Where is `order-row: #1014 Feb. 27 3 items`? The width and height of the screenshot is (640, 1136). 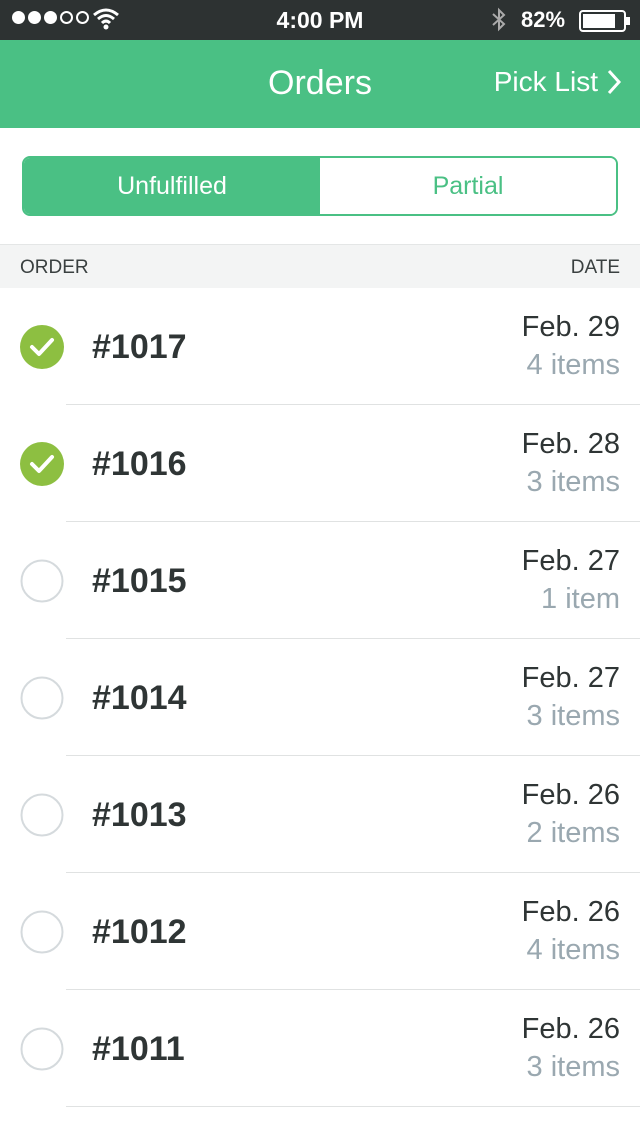
order-row: #1014 Feb. 27 3 items is located at coordinates (320, 697).